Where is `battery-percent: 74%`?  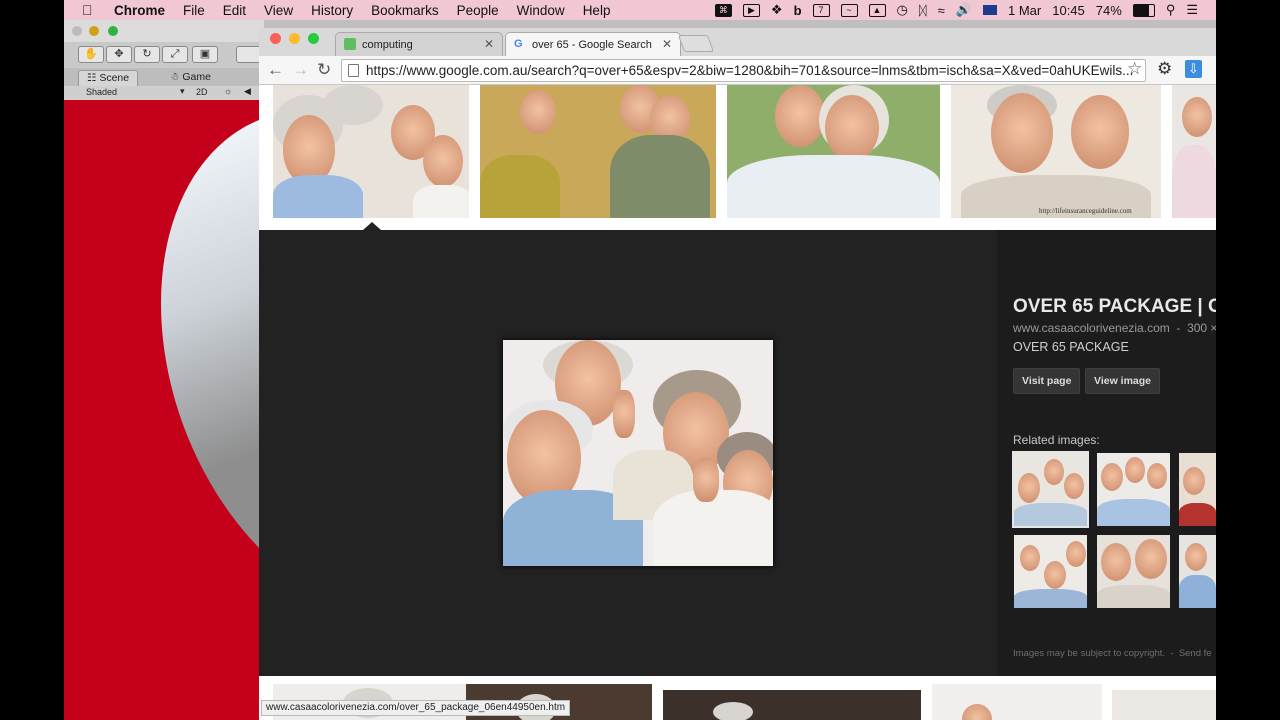
battery-percent: 74% is located at coordinates (1109, 10).